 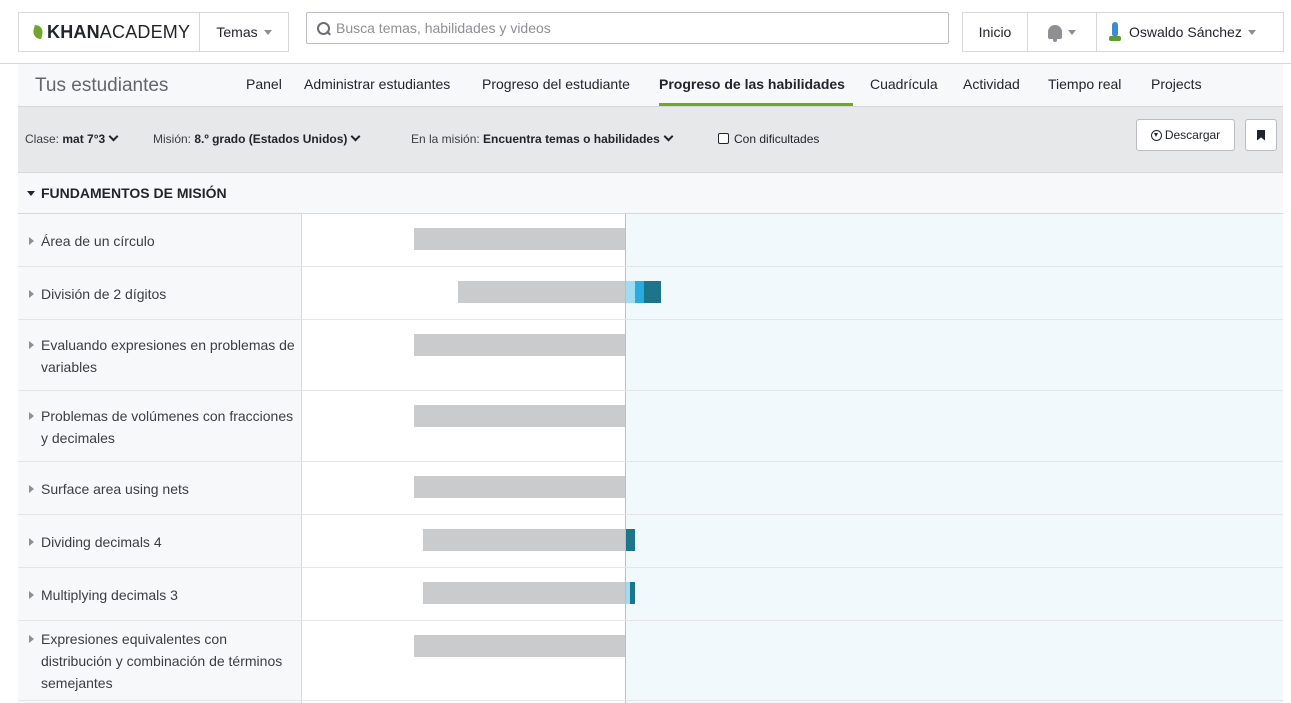 I want to click on checkbox-icon, so click(x=723, y=138).